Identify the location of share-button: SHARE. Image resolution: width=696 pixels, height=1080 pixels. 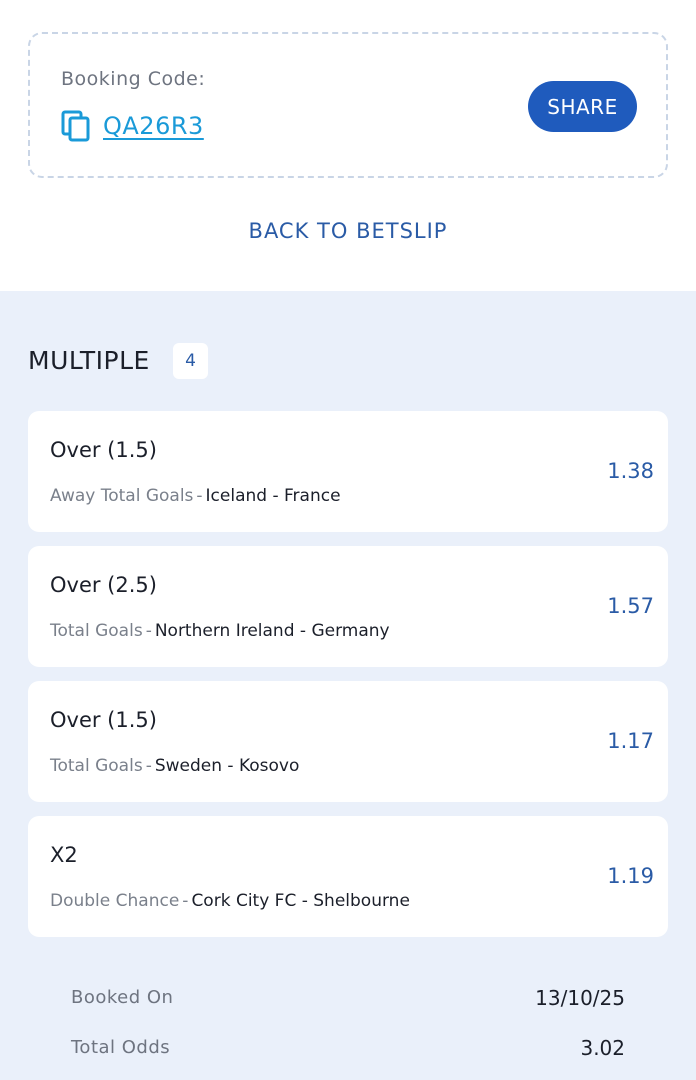
(582, 106).